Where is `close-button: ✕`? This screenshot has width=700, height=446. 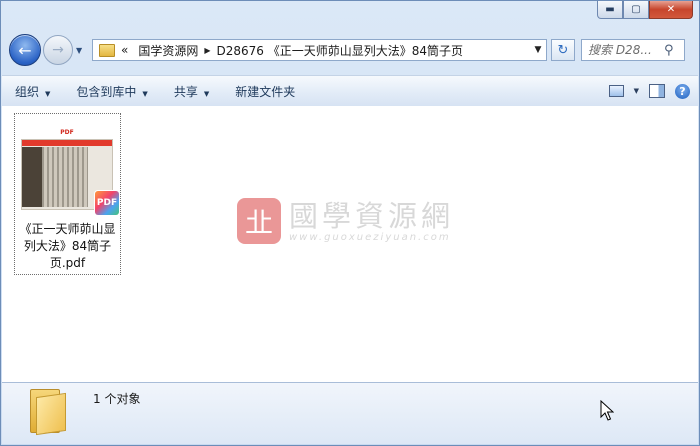
close-button: ✕ is located at coordinates (671, 10).